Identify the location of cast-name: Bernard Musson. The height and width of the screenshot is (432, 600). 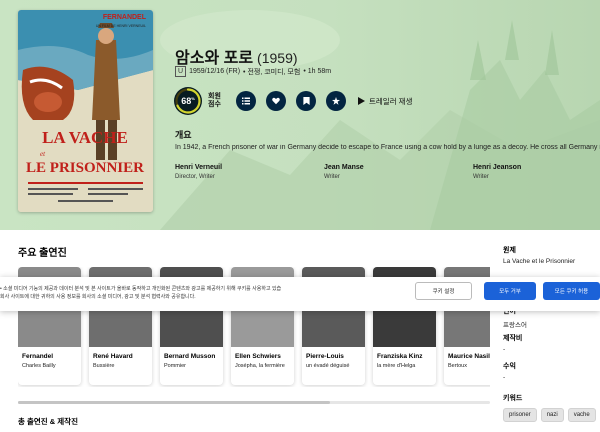
(191, 353).